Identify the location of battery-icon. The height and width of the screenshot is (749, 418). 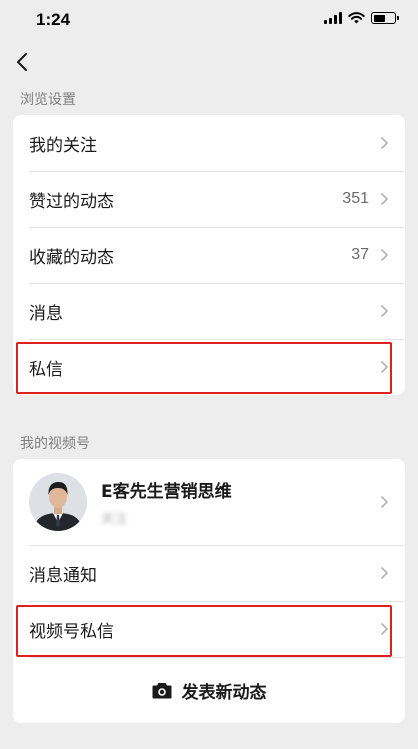
(385, 18).